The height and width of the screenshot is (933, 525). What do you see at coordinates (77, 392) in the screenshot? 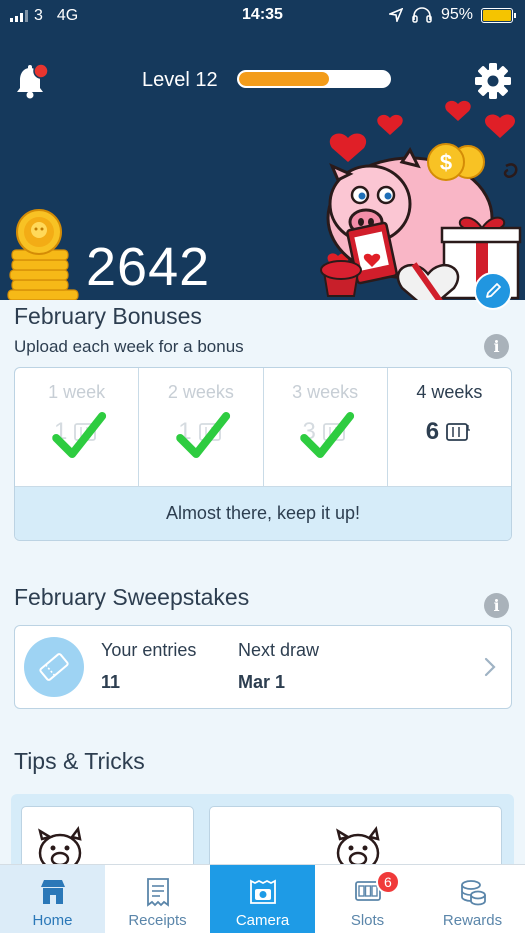
I see `week-label: 1 week` at bounding box center [77, 392].